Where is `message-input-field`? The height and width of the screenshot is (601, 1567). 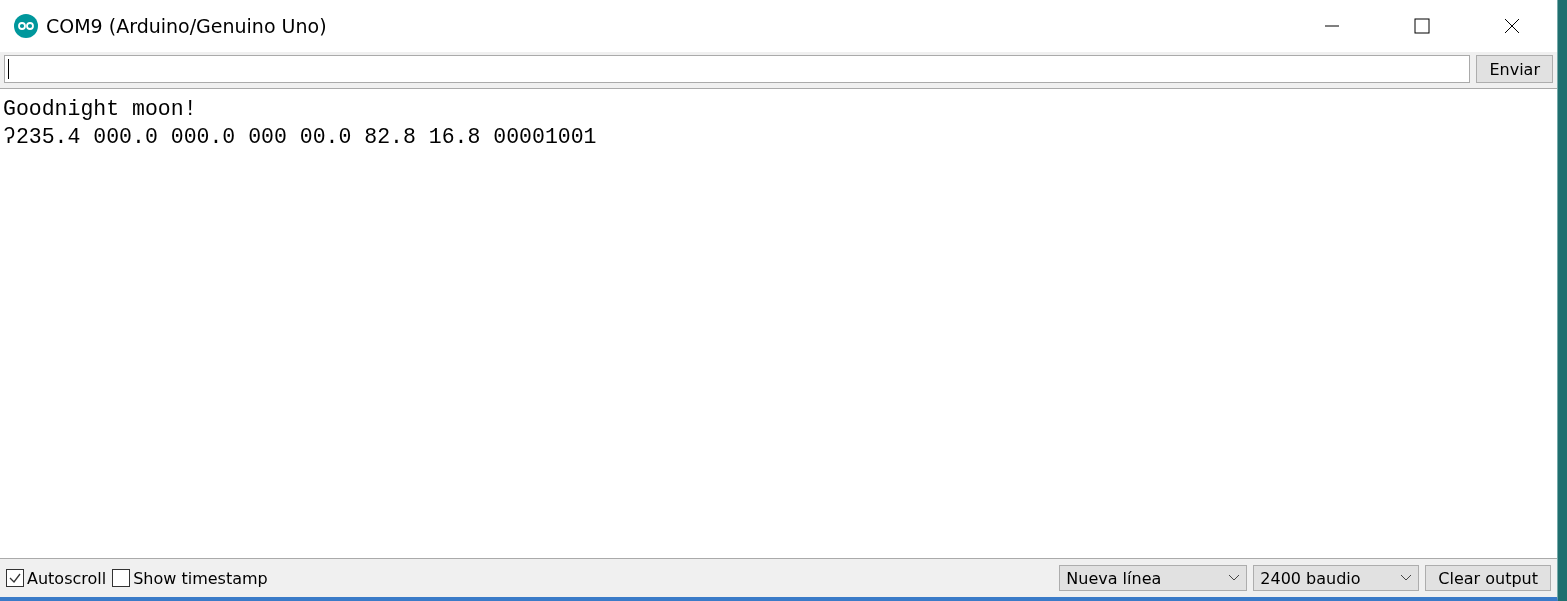 message-input-field is located at coordinates (737, 69).